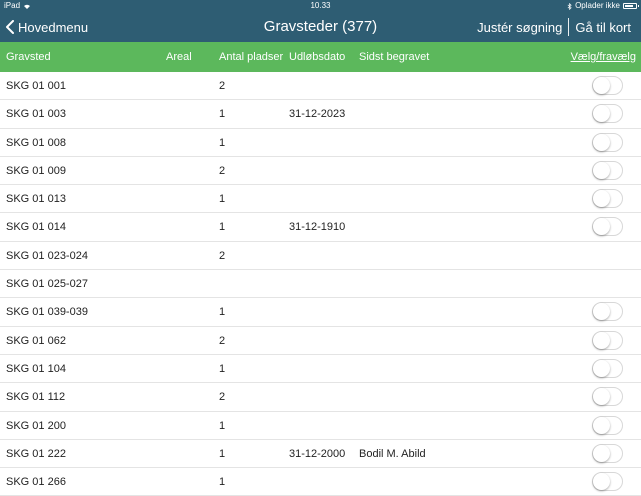  Describe the element at coordinates (519, 27) in the screenshot. I see `adjust-search-button: Justér søgning` at that location.